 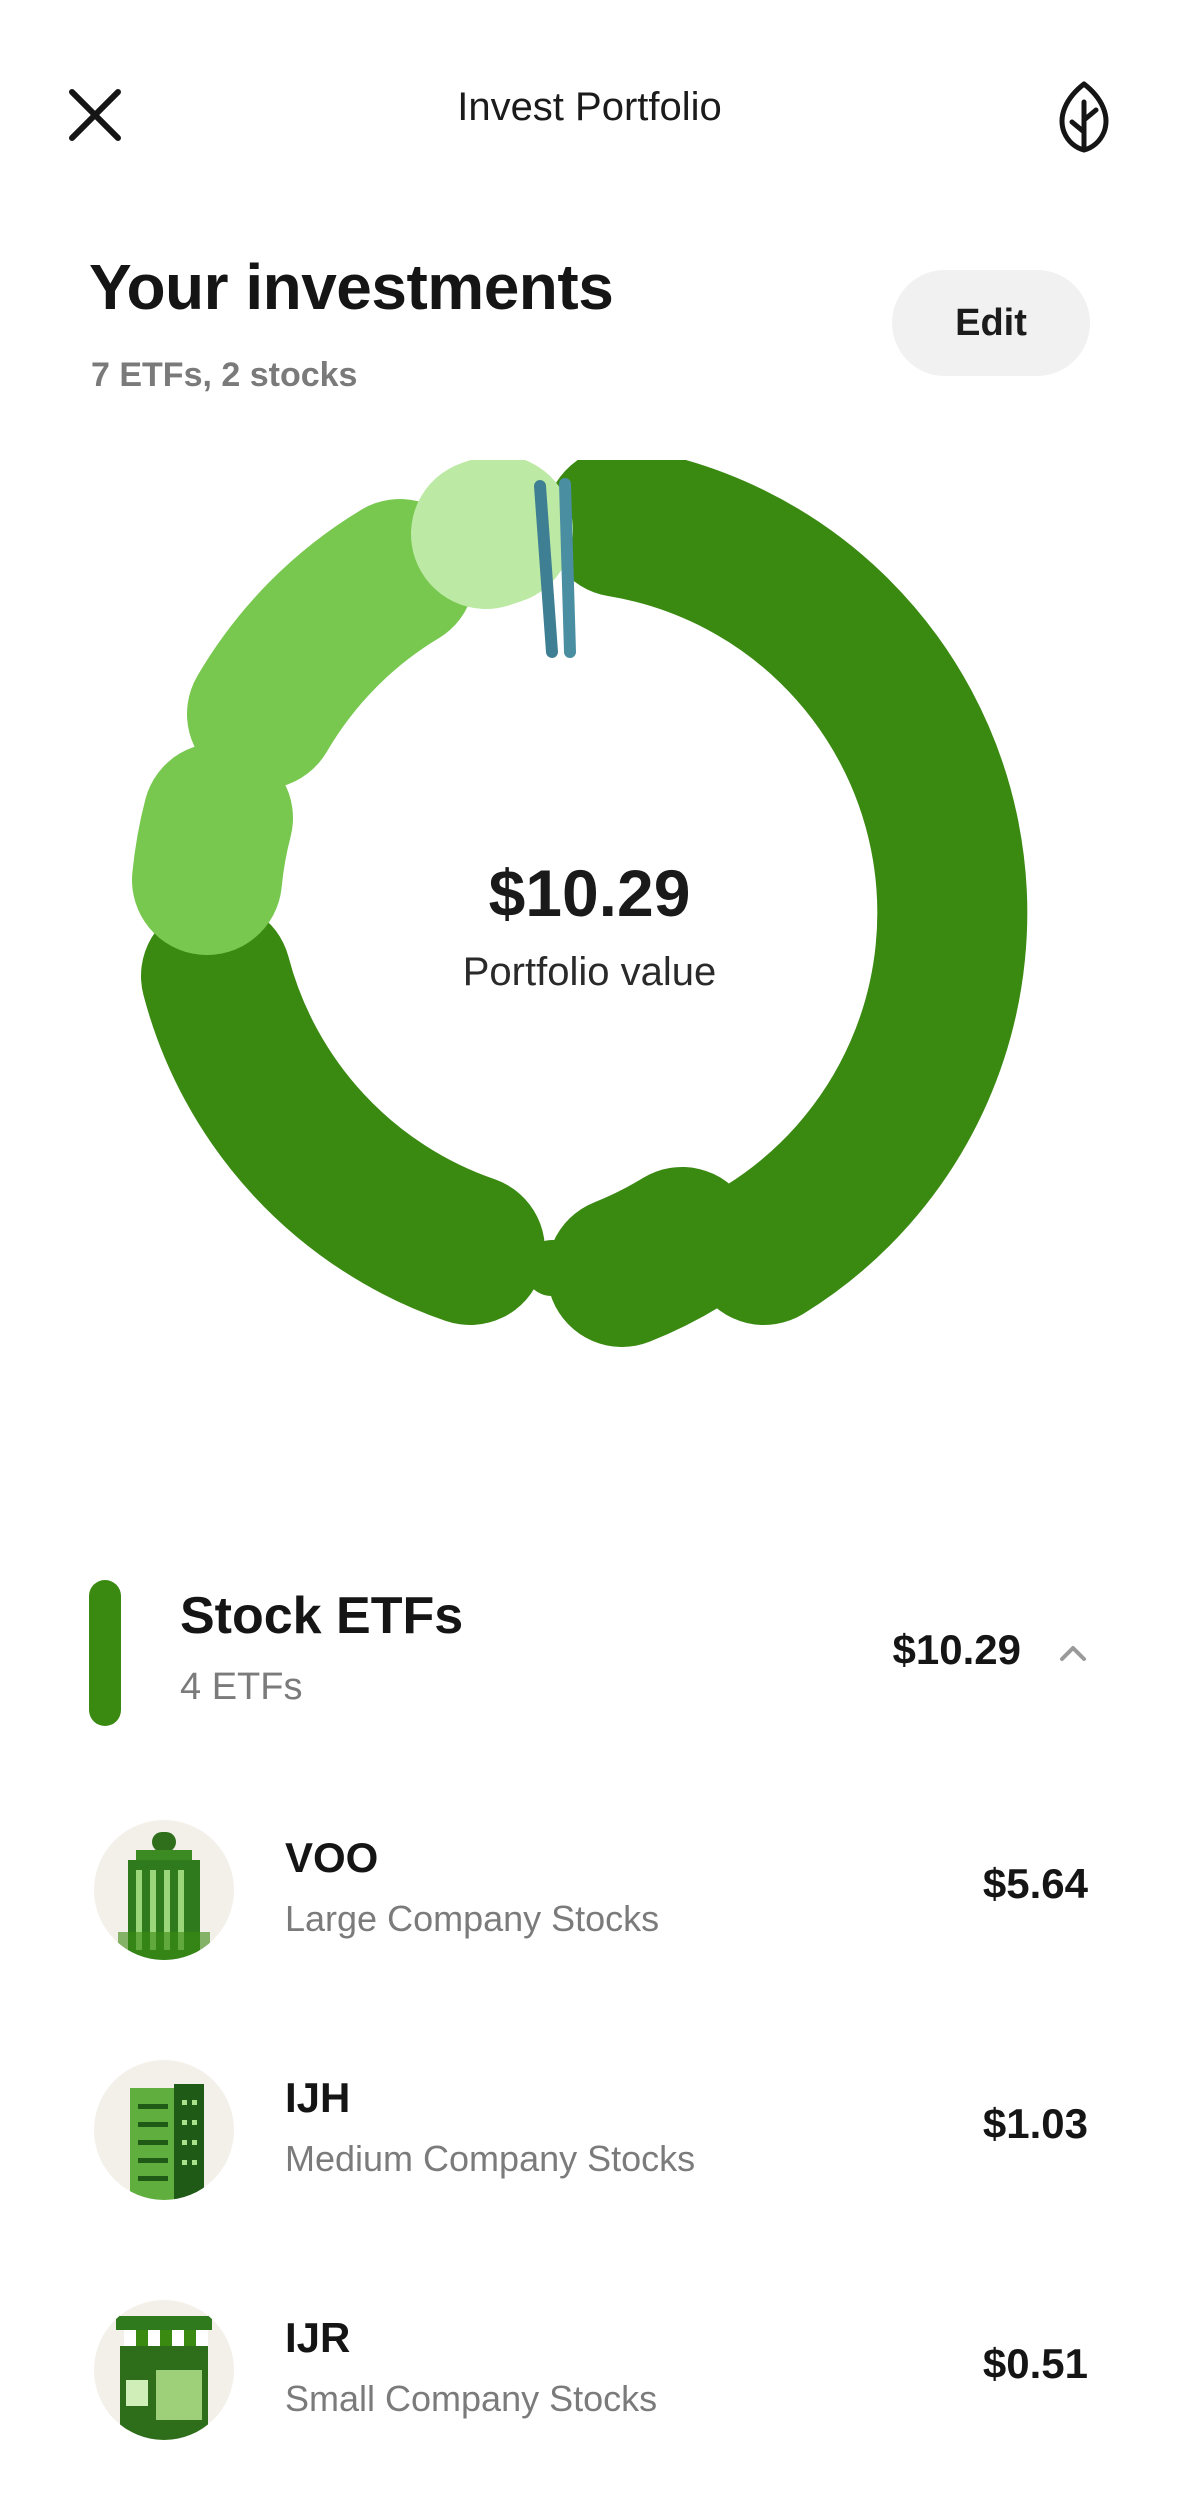 I want to click on chevron-up-icon, so click(x=1073, y=1653).